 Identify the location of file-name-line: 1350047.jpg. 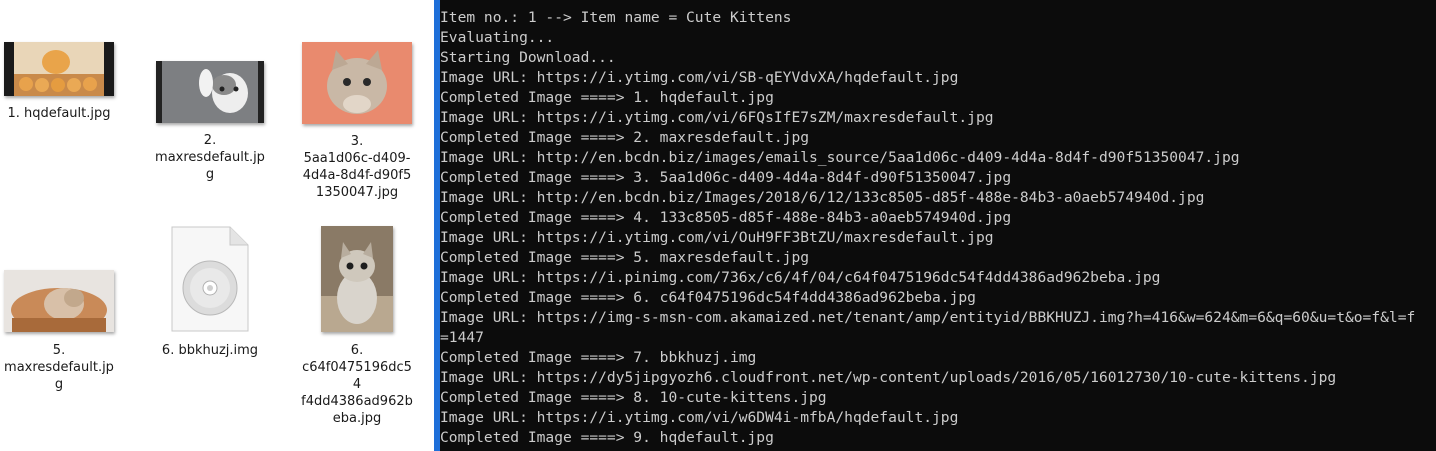
(357, 192).